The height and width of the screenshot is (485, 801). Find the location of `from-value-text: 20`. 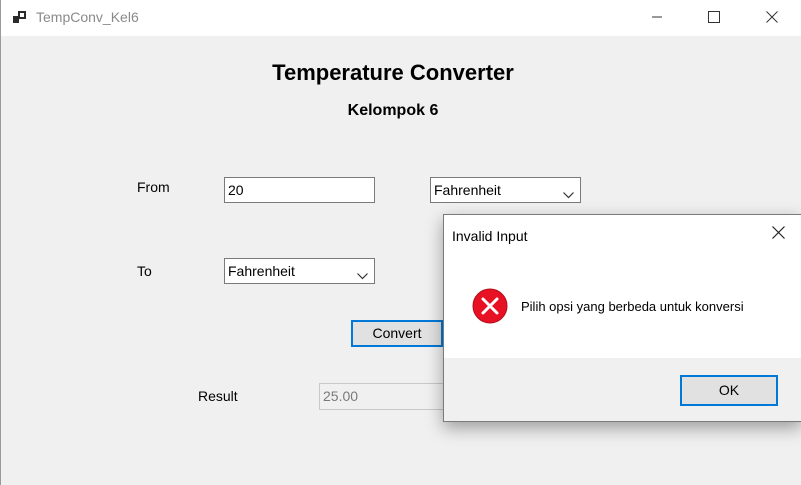

from-value-text: 20 is located at coordinates (236, 190).